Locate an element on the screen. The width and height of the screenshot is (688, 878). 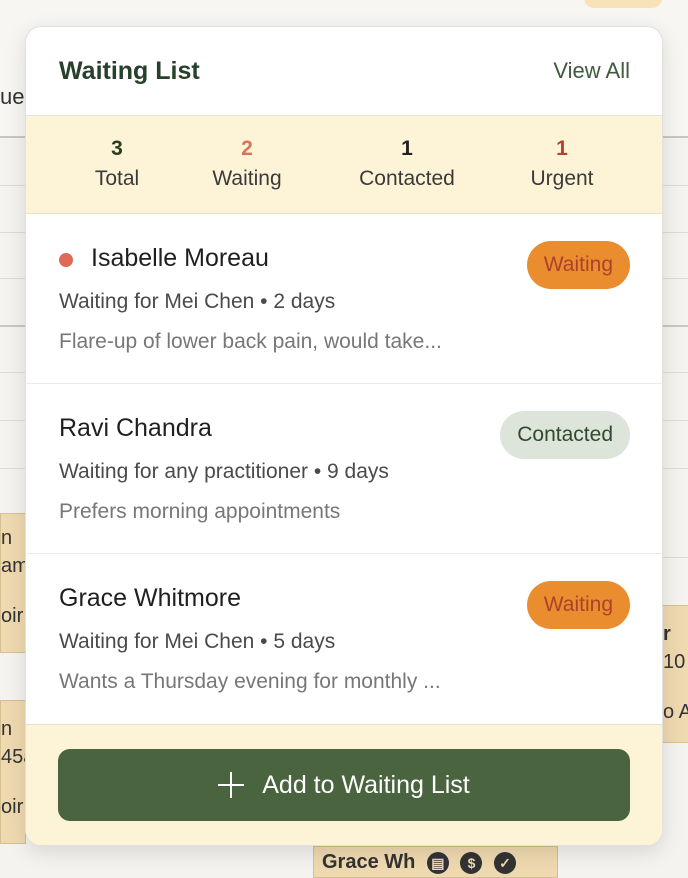
add-button-label: Add to Waiting List is located at coordinates (366, 784).